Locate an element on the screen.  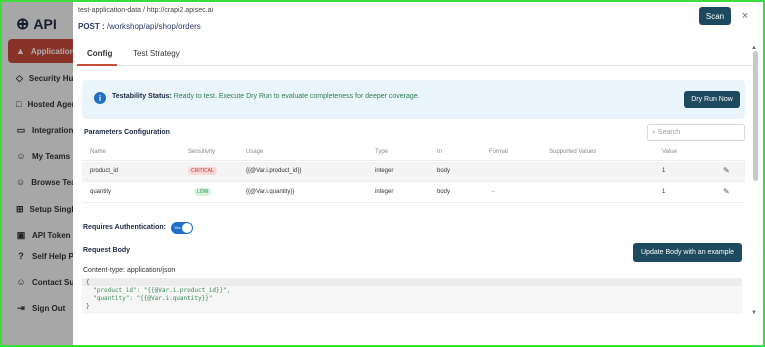
param-usage: {{@Var.i.product_id}} is located at coordinates (274, 171).